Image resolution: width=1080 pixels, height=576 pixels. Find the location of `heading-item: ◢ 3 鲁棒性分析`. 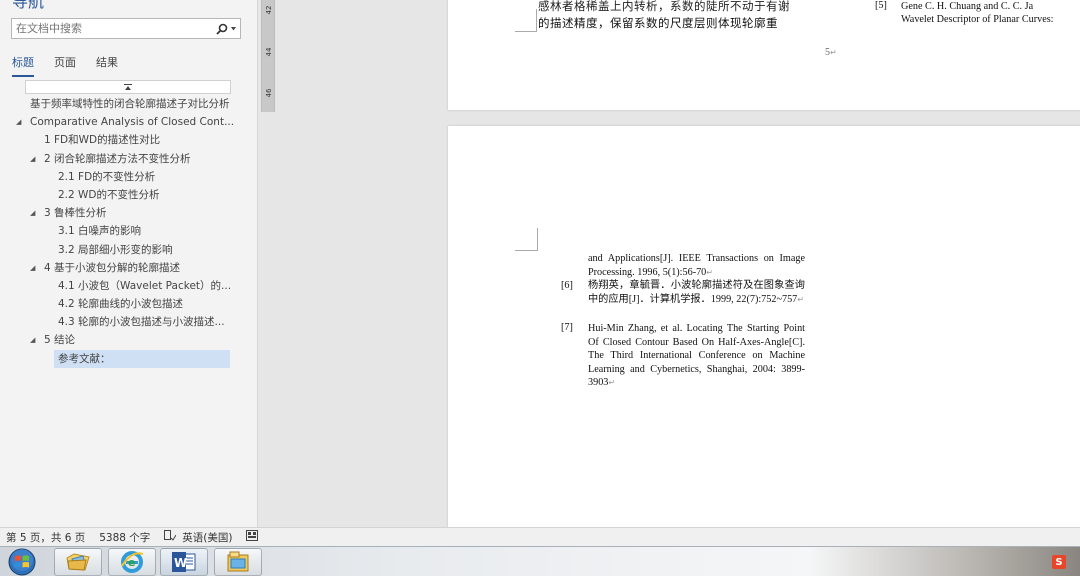

heading-item: ◢ 3 鲁棒性分析 is located at coordinates (128, 213).